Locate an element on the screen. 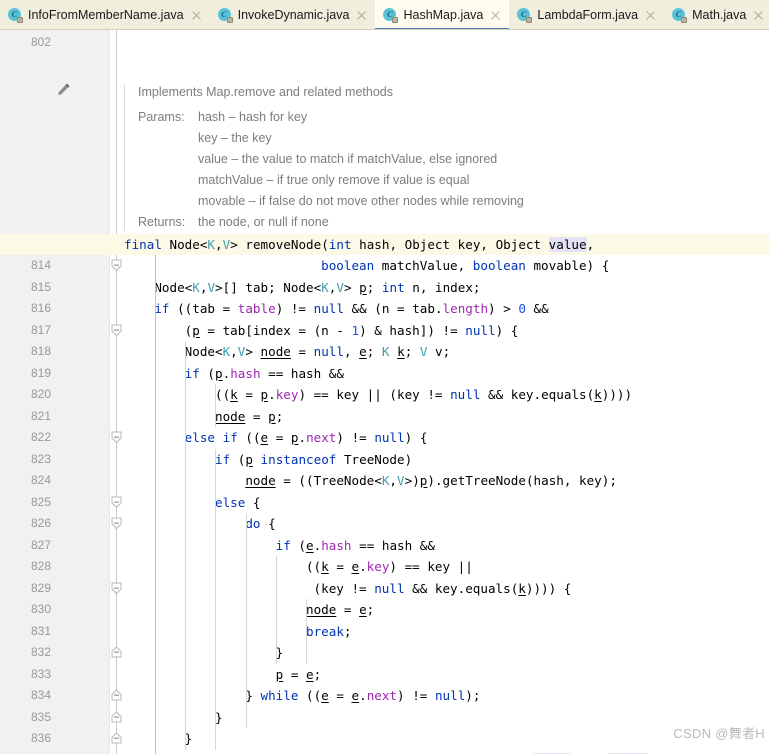 This screenshot has width=769, height=754. code-line: if (p.hash == hash && is located at coordinates (234, 374).